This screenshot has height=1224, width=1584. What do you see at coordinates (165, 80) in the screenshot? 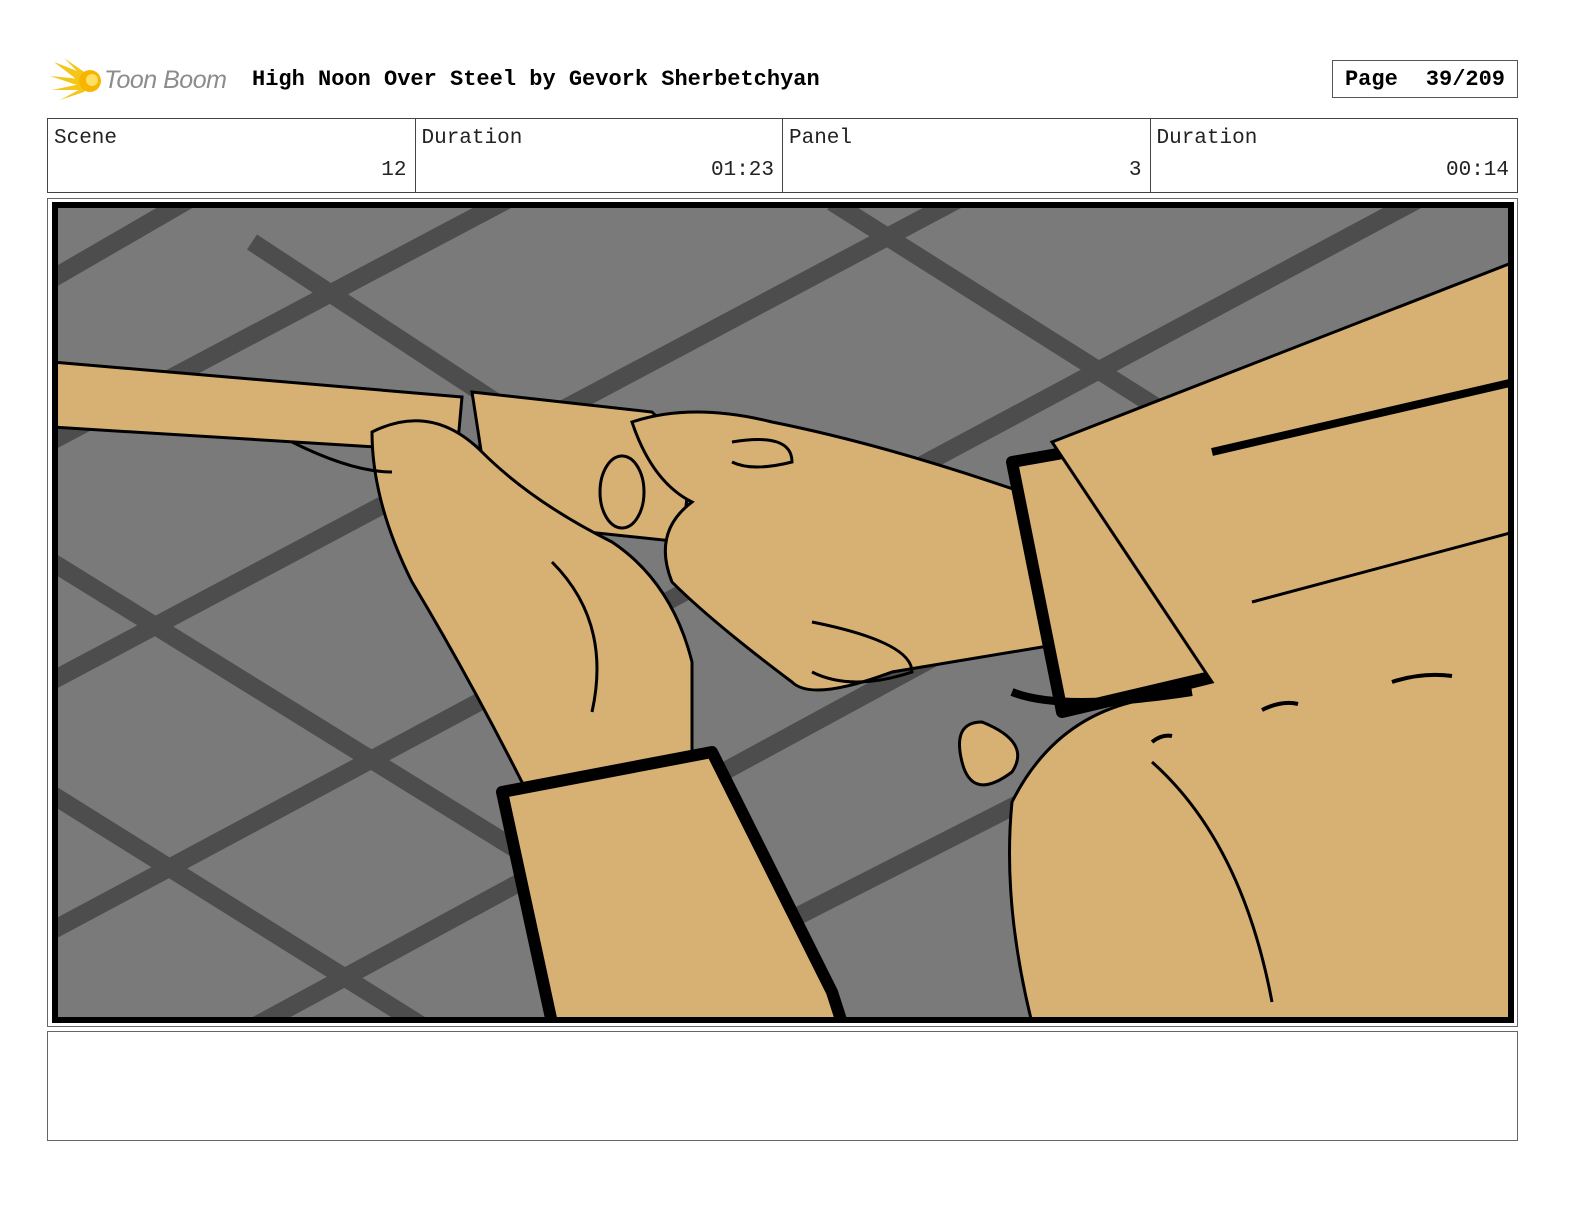
I see `logo-text: Toon Boom` at bounding box center [165, 80].